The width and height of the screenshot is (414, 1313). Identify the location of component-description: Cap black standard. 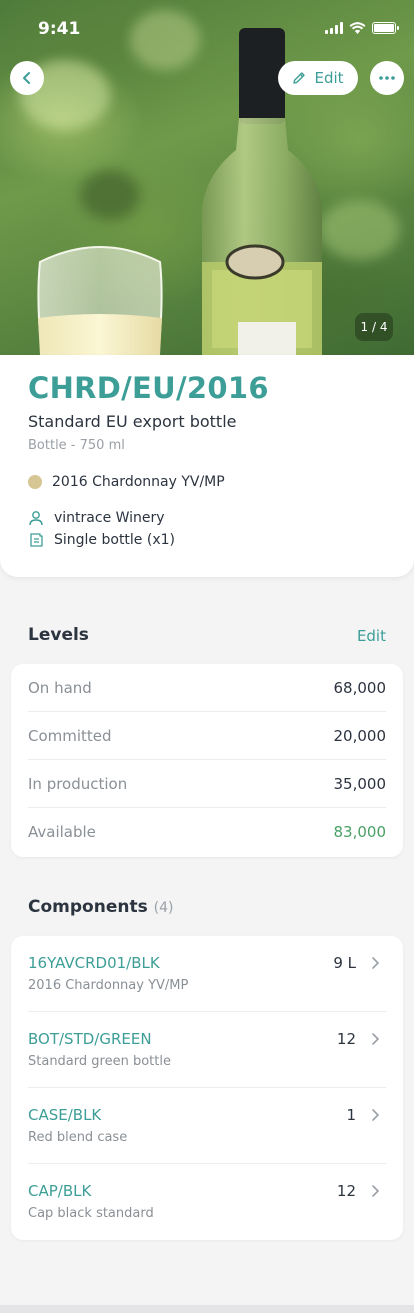
(91, 1213).